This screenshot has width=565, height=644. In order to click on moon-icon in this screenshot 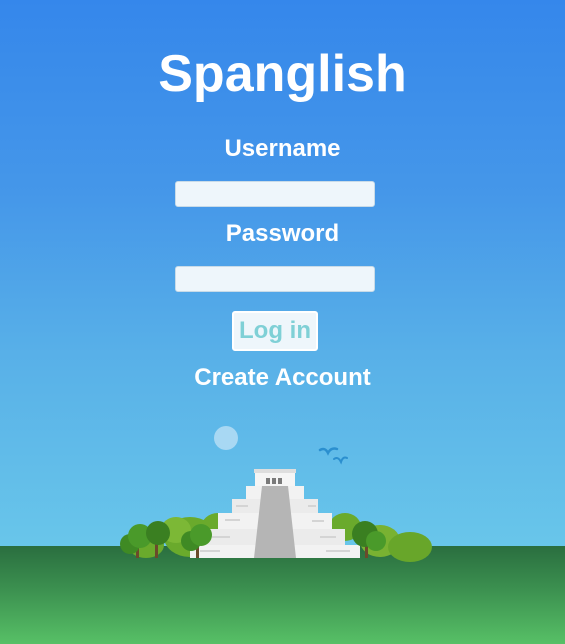, I will do `click(226, 438)`.